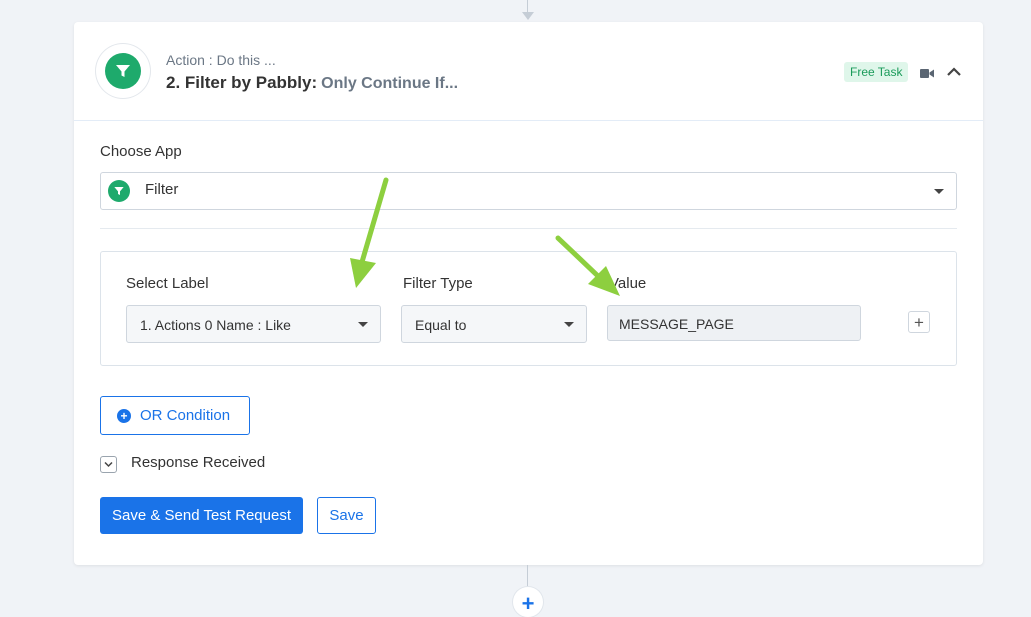 Image resolution: width=1031 pixels, height=617 pixels. What do you see at coordinates (198, 462) in the screenshot?
I see `response-received-label: Response Received` at bounding box center [198, 462].